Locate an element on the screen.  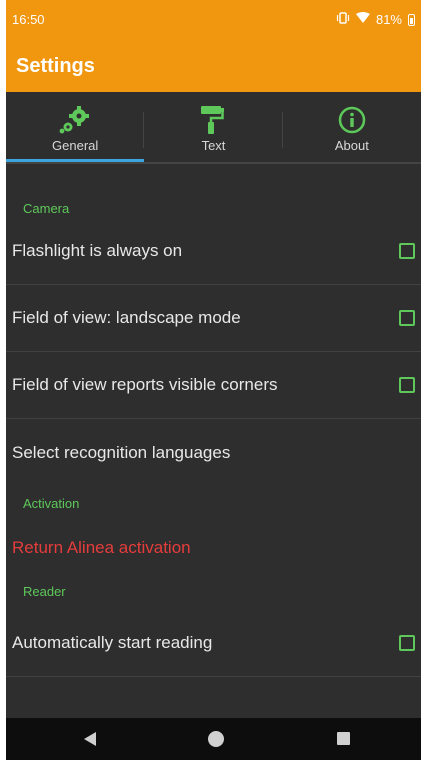
recents-icon is located at coordinates (343, 738).